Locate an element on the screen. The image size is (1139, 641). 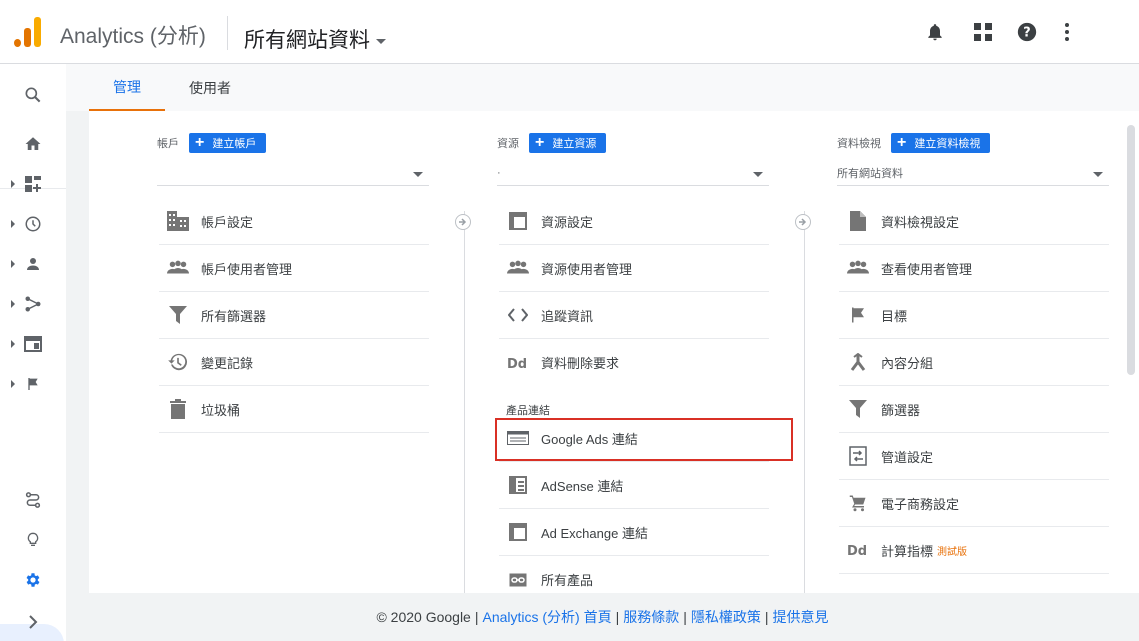
property-name: 所有網站資料 is located at coordinates (307, 40).